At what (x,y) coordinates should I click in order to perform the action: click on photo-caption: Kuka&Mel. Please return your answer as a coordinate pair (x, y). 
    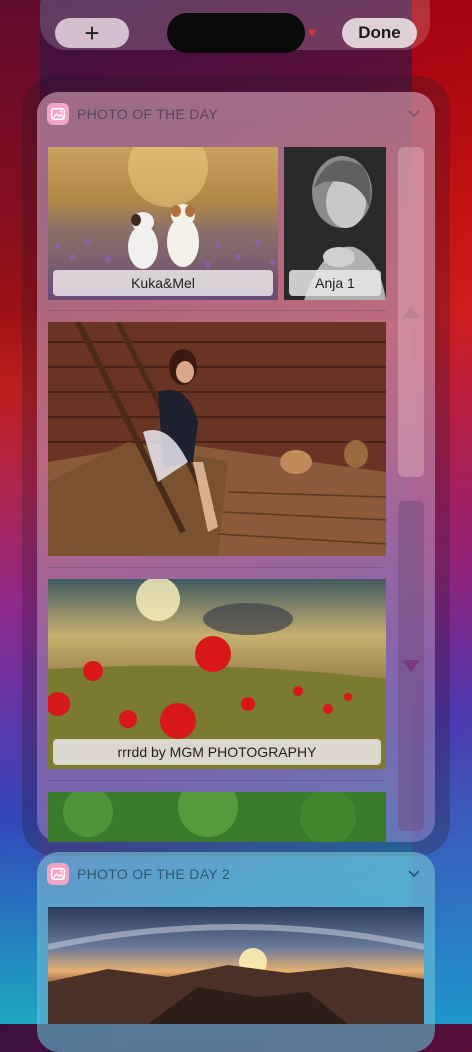
    Looking at the image, I should click on (163, 283).